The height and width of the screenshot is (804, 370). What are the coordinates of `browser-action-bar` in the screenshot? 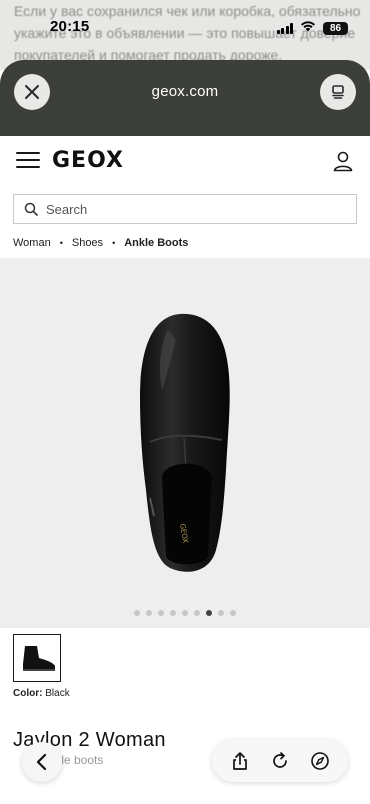 It's located at (280, 761).